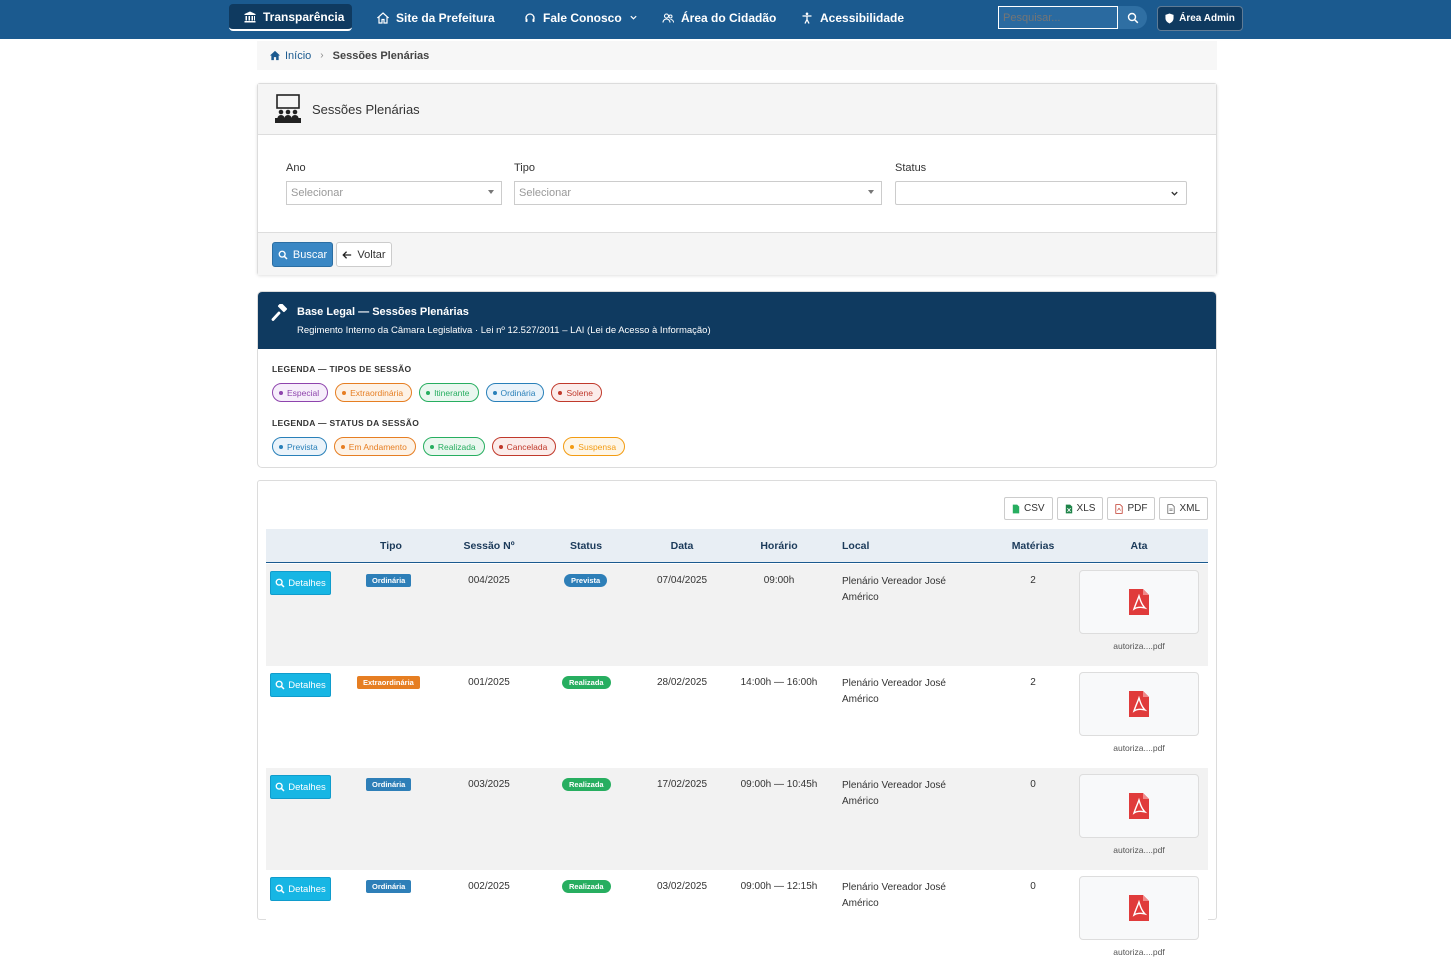 This screenshot has height=972, width=1451. What do you see at coordinates (1033, 682) in the screenshot?
I see `materias-cell: 2` at bounding box center [1033, 682].